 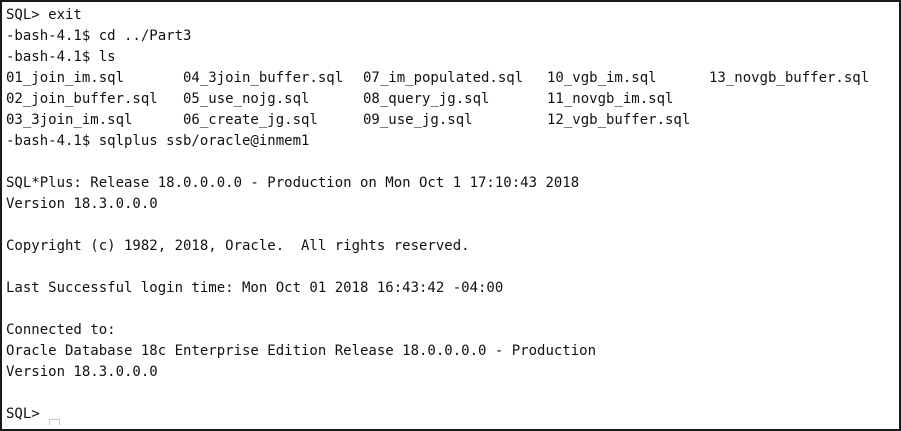 I want to click on file-name: 04_3join_buffer.sql, so click(x=263, y=78).